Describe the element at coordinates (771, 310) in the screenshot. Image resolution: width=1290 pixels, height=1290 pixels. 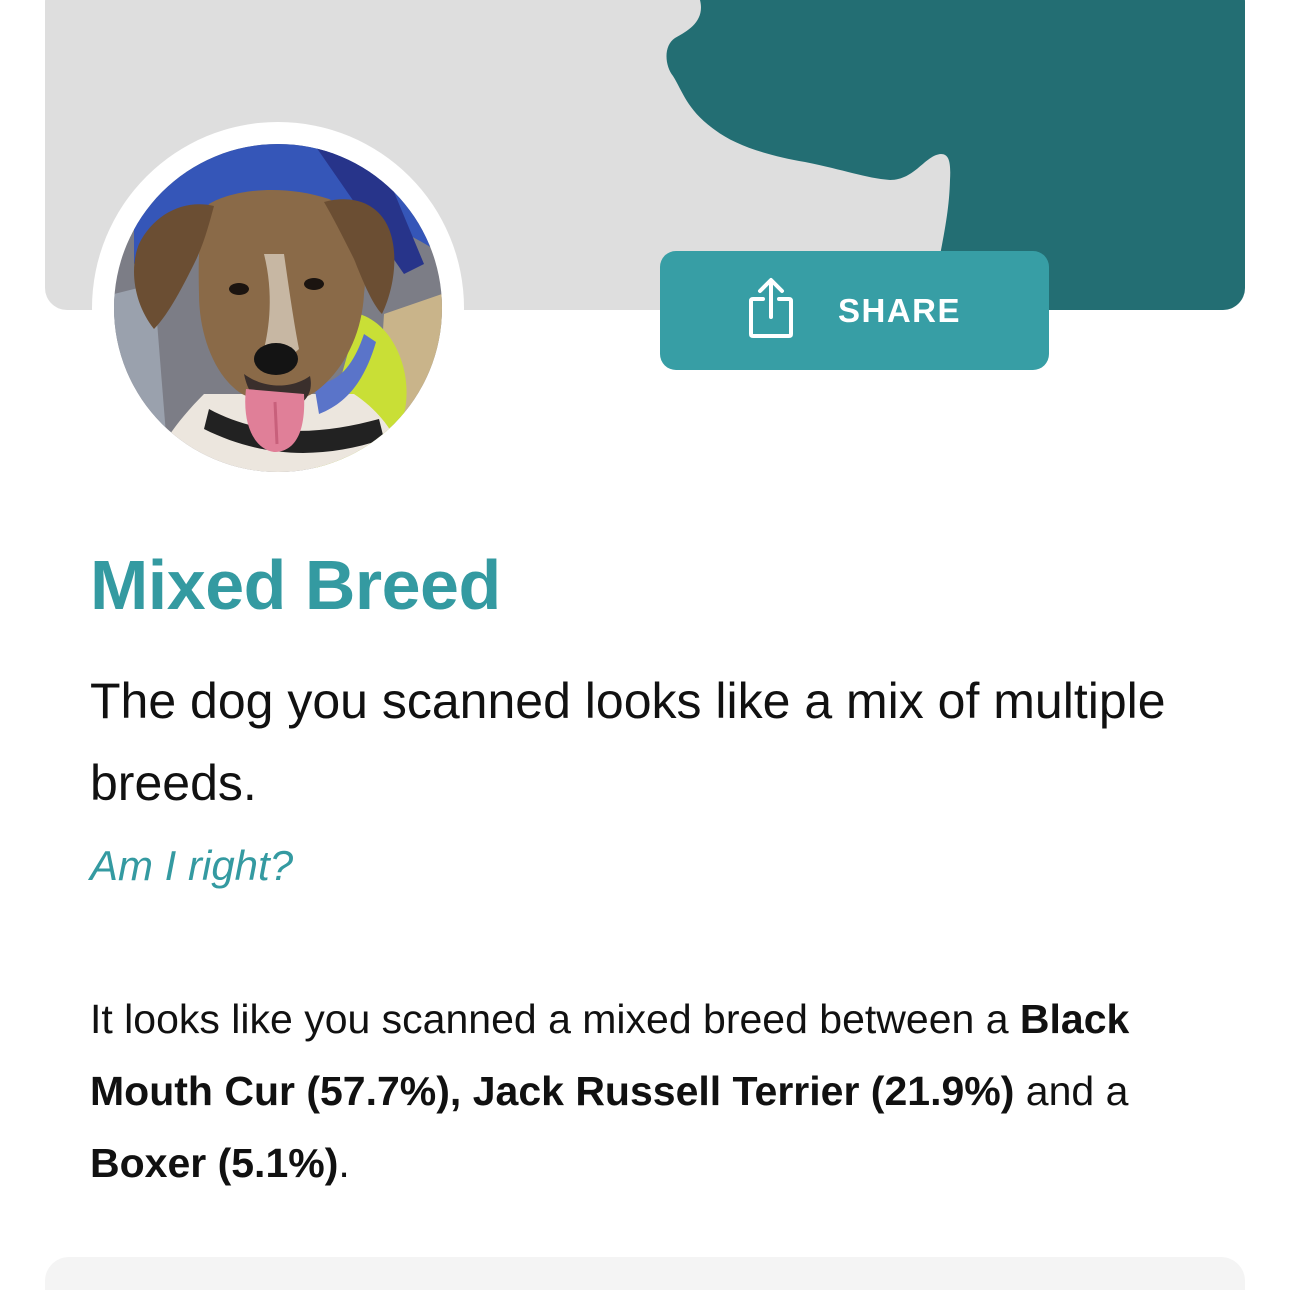
I see `share-icon` at that location.